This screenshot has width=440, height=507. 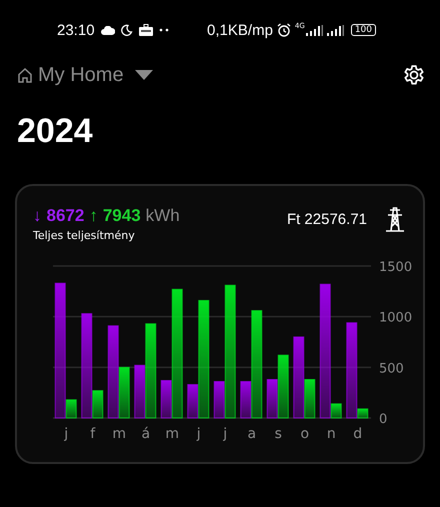 What do you see at coordinates (76, 30) in the screenshot?
I see `status-time: 23:10` at bounding box center [76, 30].